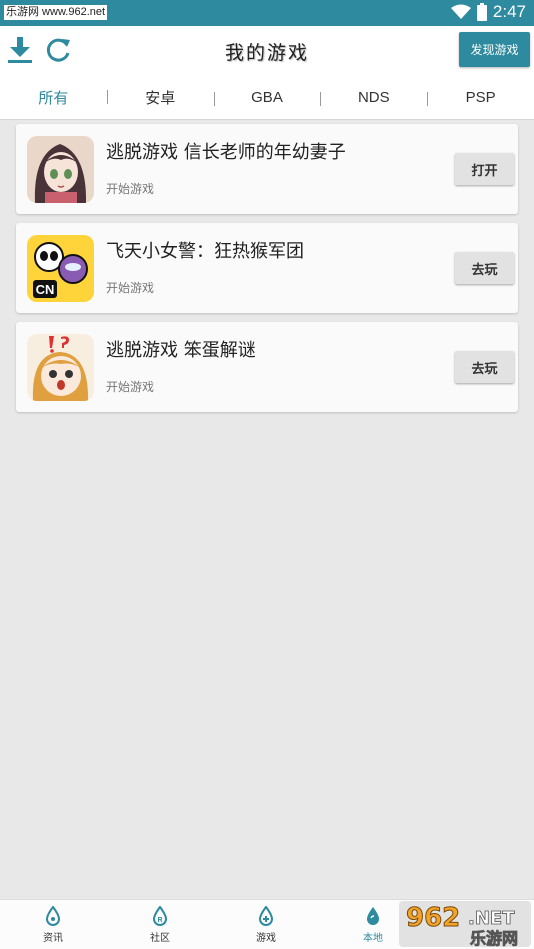 The image size is (534, 949). Describe the element at coordinates (267, 169) in the screenshot. I see `game-card: 逃脱游戏 信长老师的年幼妻子 开始游戏 打开` at that location.